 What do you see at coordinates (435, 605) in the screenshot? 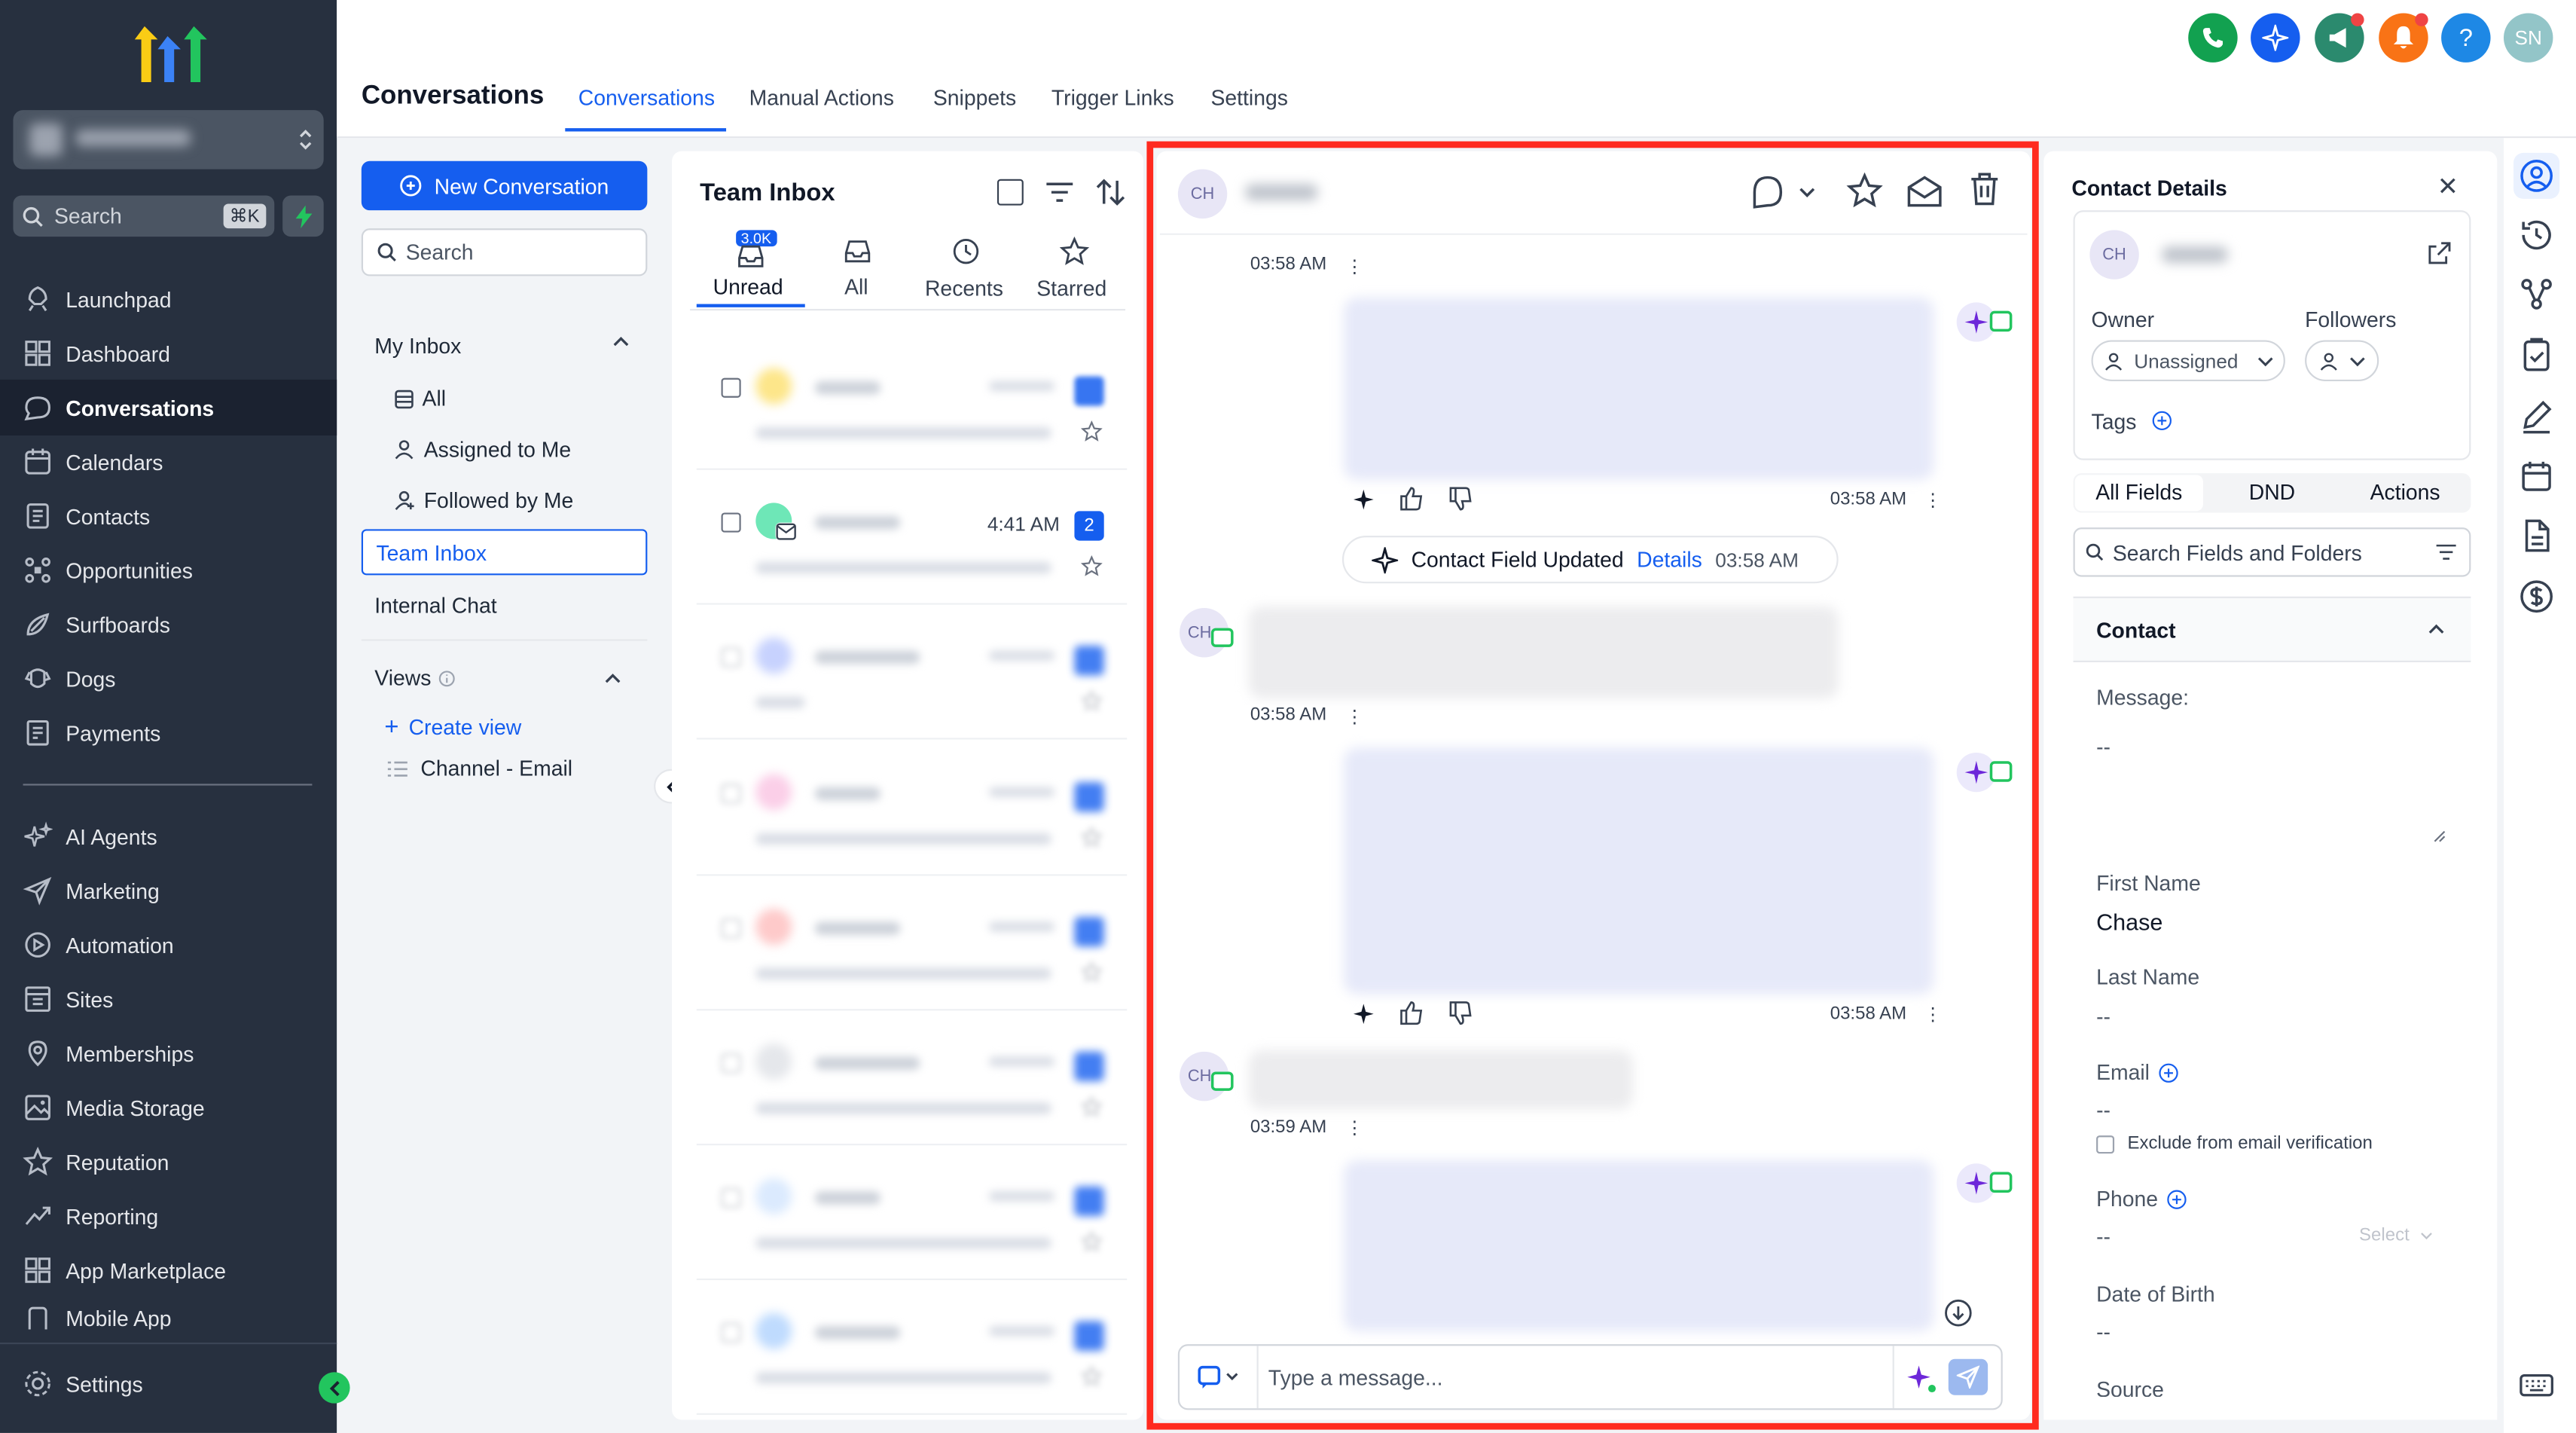
I see `internal-chat-nav: Internal Chat` at bounding box center [435, 605].